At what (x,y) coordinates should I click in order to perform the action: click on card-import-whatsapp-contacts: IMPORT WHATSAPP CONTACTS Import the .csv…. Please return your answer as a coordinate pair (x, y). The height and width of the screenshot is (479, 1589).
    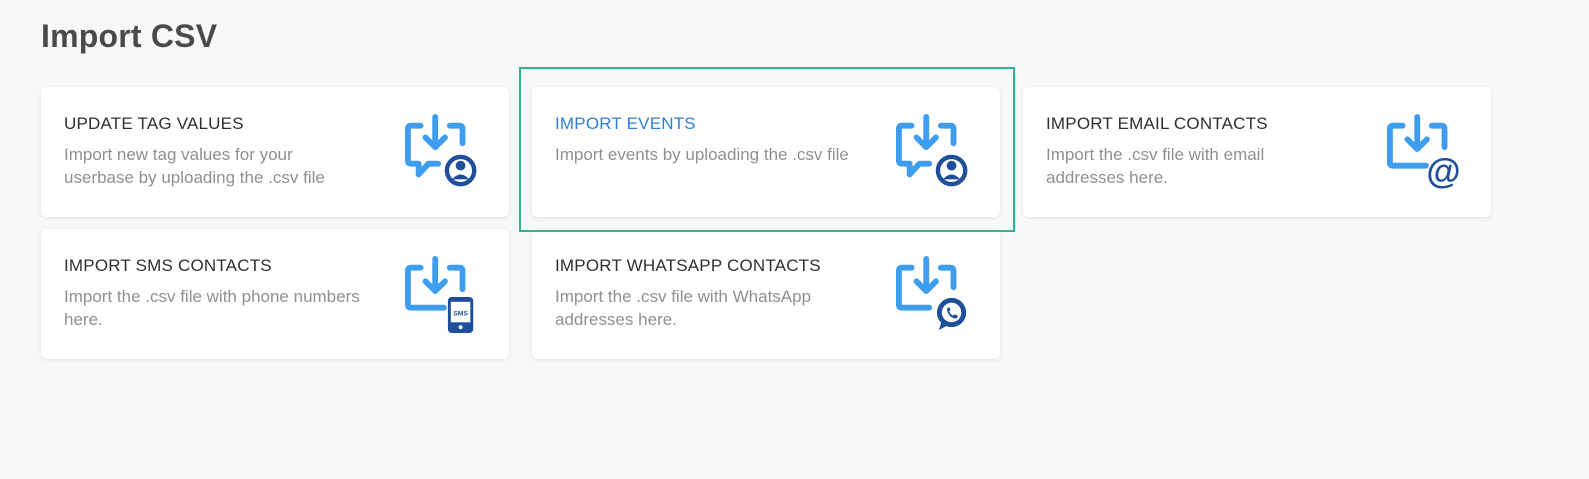
    Looking at the image, I should click on (766, 294).